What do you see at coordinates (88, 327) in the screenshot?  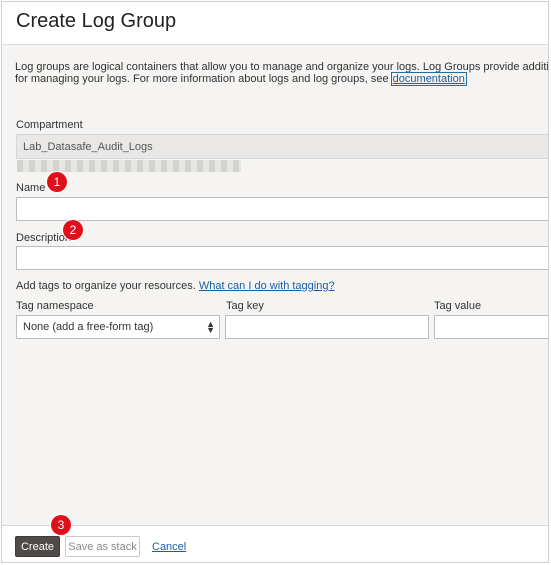 I see `tag-namespace-value: None (add a free-form tag)` at bounding box center [88, 327].